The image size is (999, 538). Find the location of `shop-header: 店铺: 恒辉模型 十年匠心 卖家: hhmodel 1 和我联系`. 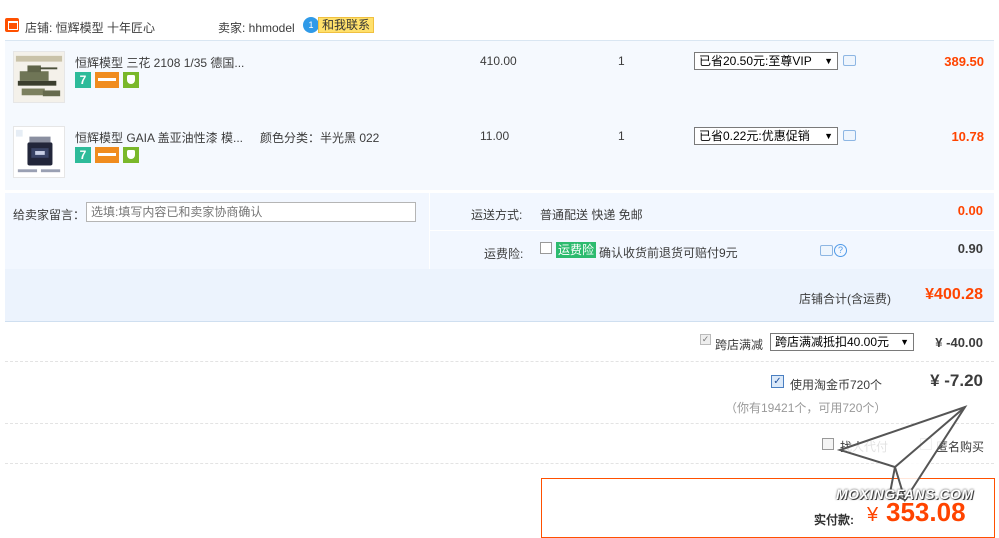

shop-header: 店铺: 恒辉模型 十年匠心 卖家: hhmodel 1 和我联系 is located at coordinates (499, 26).